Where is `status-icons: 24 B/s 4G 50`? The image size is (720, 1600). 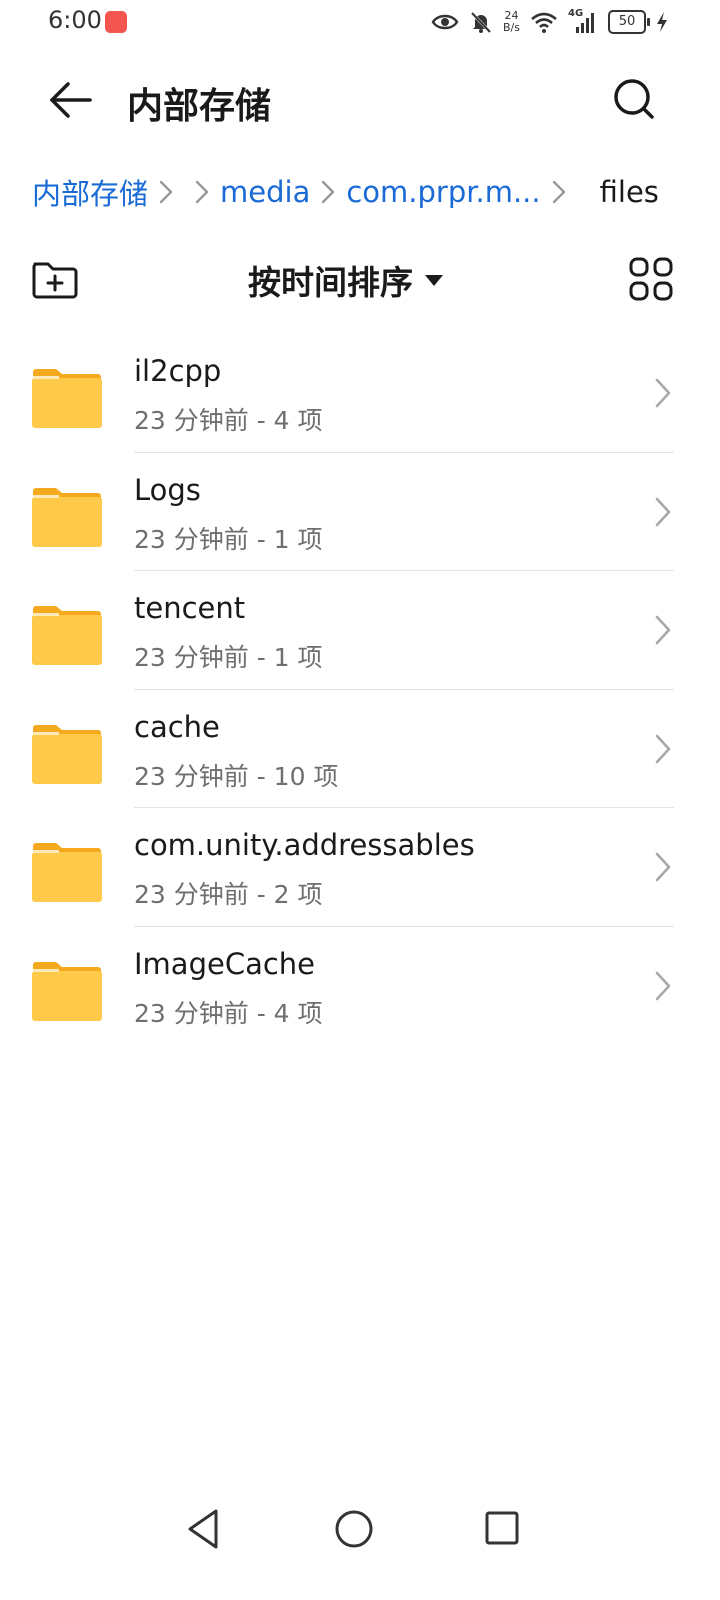 status-icons: 24 B/s 4G 50 is located at coordinates (549, 22).